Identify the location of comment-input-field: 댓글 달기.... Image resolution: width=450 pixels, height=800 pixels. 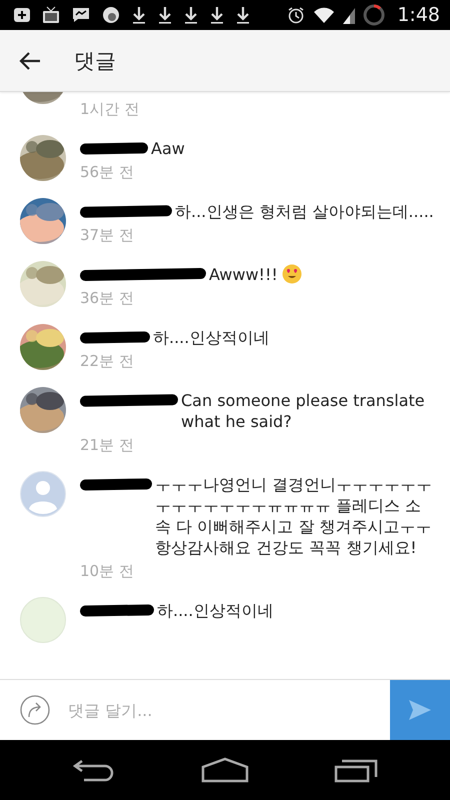
(220, 710).